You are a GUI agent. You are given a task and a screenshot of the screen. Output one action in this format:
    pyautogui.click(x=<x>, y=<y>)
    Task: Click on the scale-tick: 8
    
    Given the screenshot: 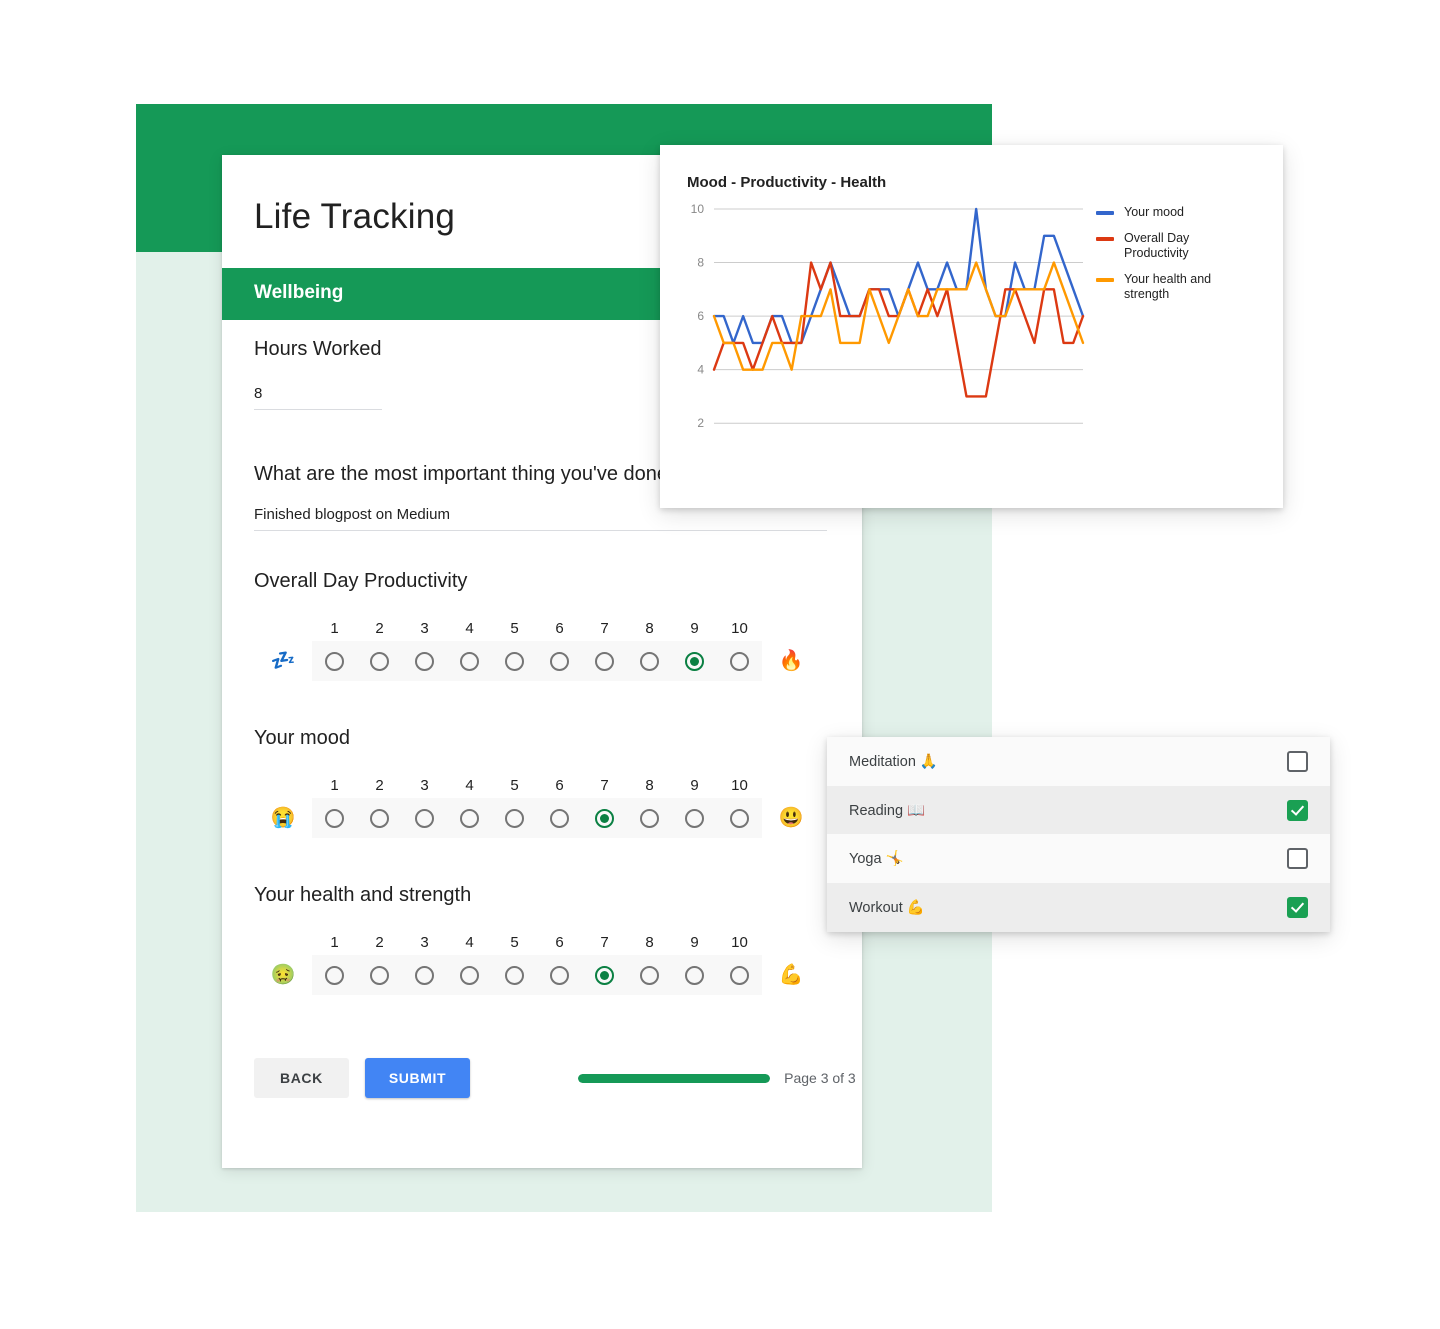 What is the action you would take?
    pyautogui.click(x=649, y=628)
    